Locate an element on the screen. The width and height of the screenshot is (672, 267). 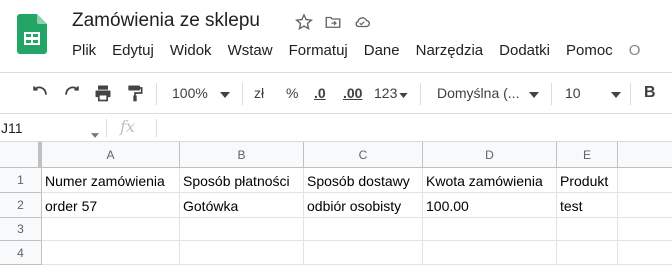
column-header-e: E is located at coordinates (587, 155).